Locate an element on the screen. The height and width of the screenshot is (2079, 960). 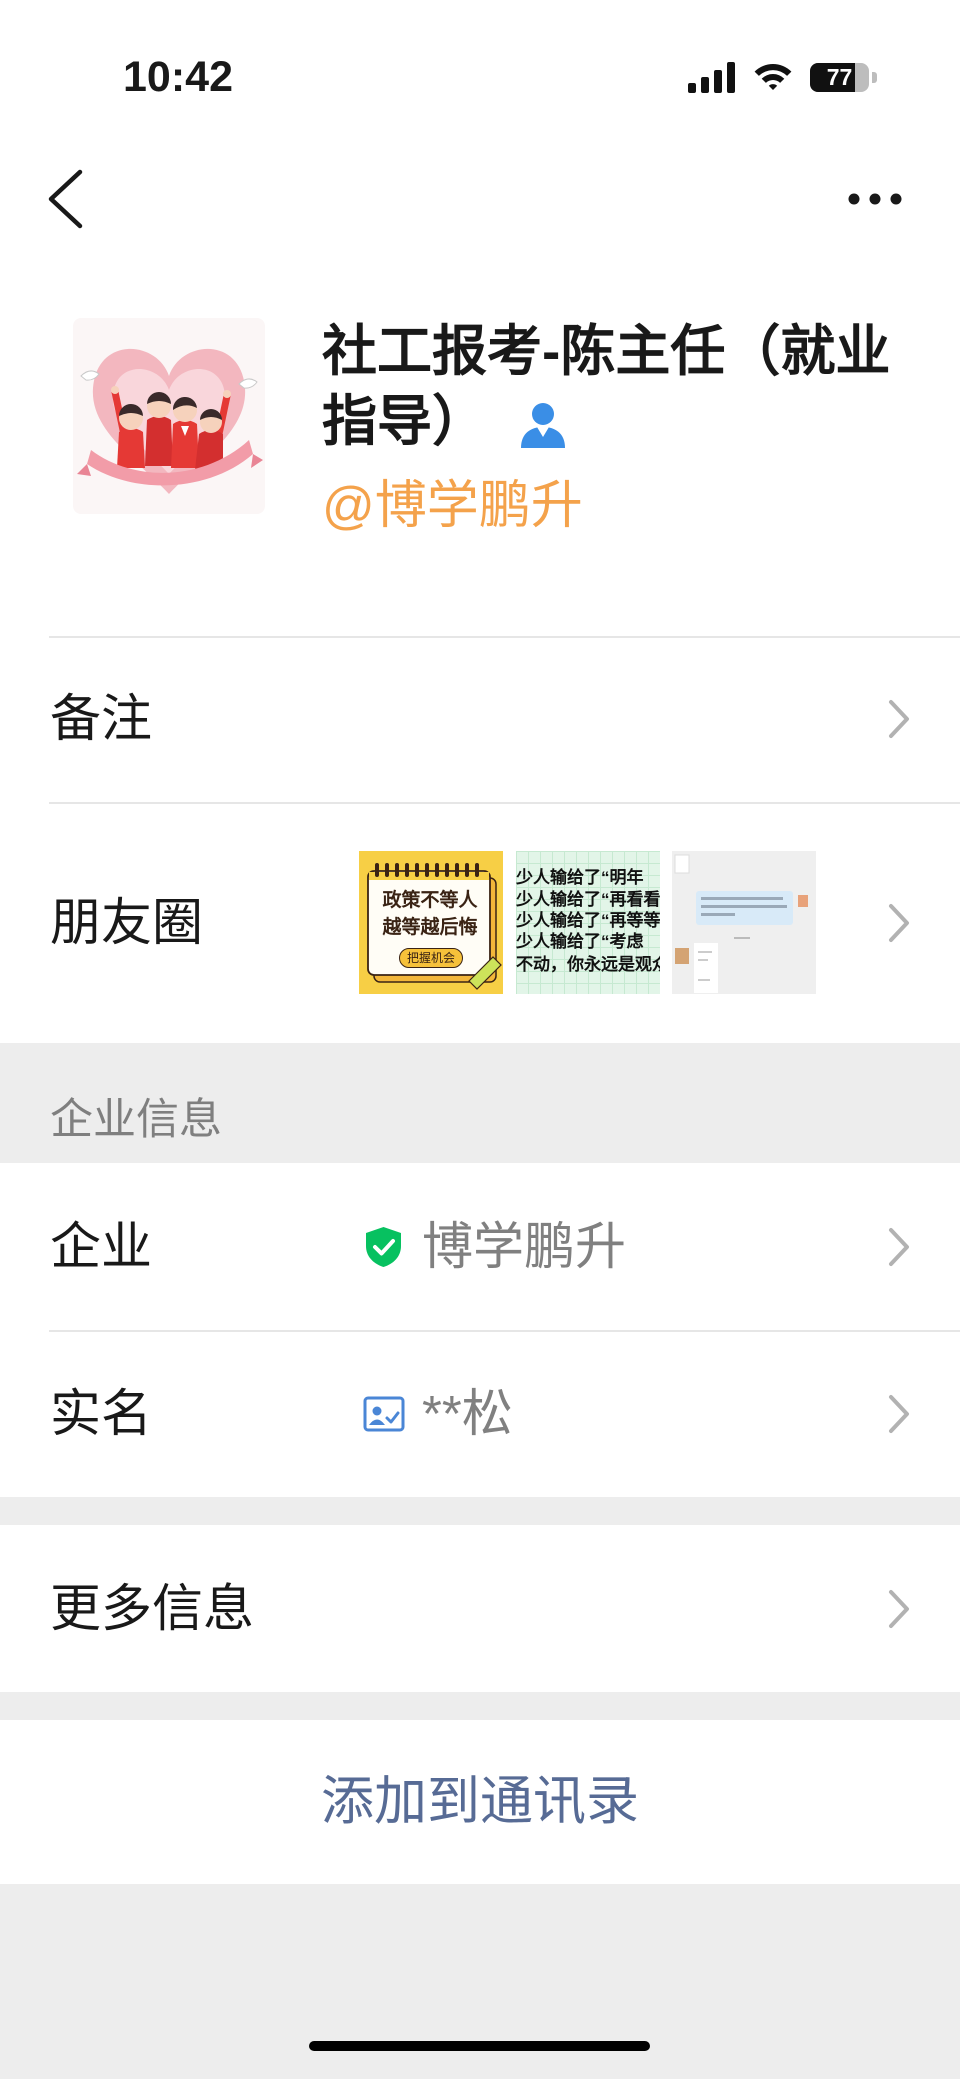
more-dots-icon is located at coordinates (875, 199).